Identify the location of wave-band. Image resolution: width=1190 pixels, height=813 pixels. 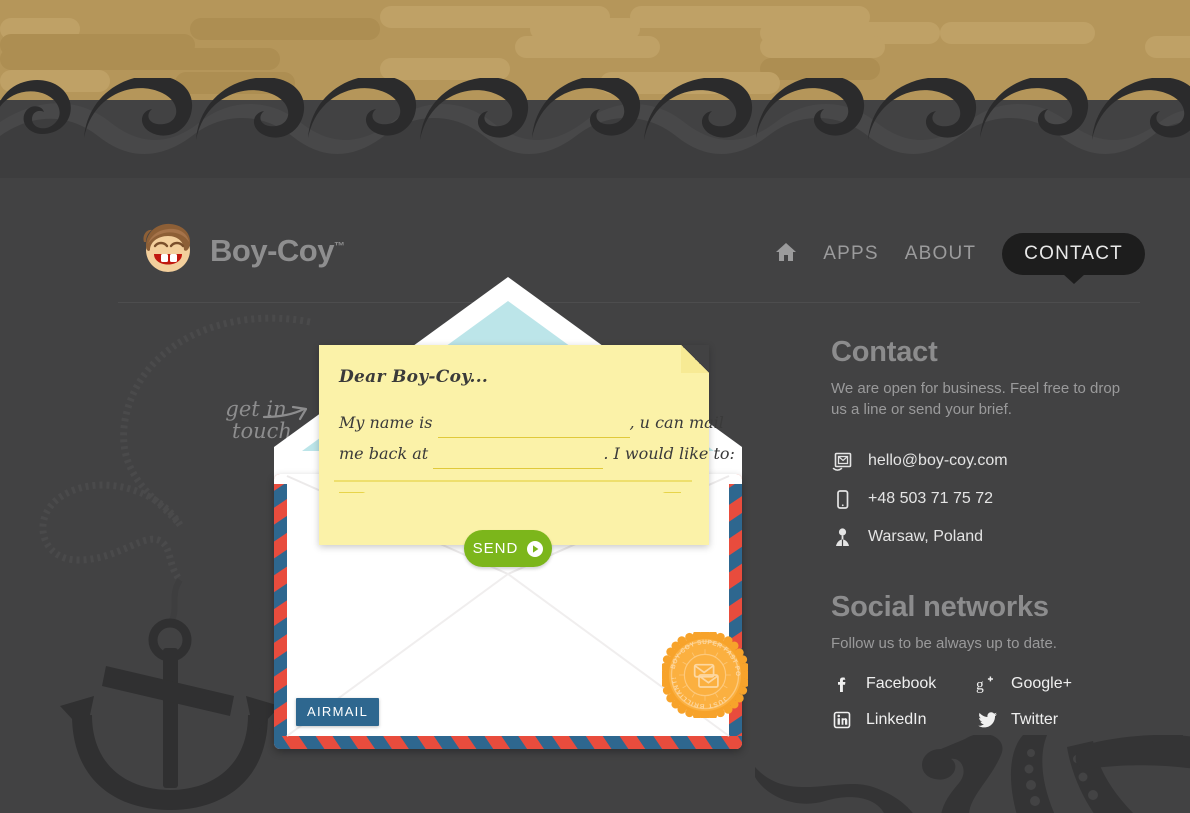
(595, 133).